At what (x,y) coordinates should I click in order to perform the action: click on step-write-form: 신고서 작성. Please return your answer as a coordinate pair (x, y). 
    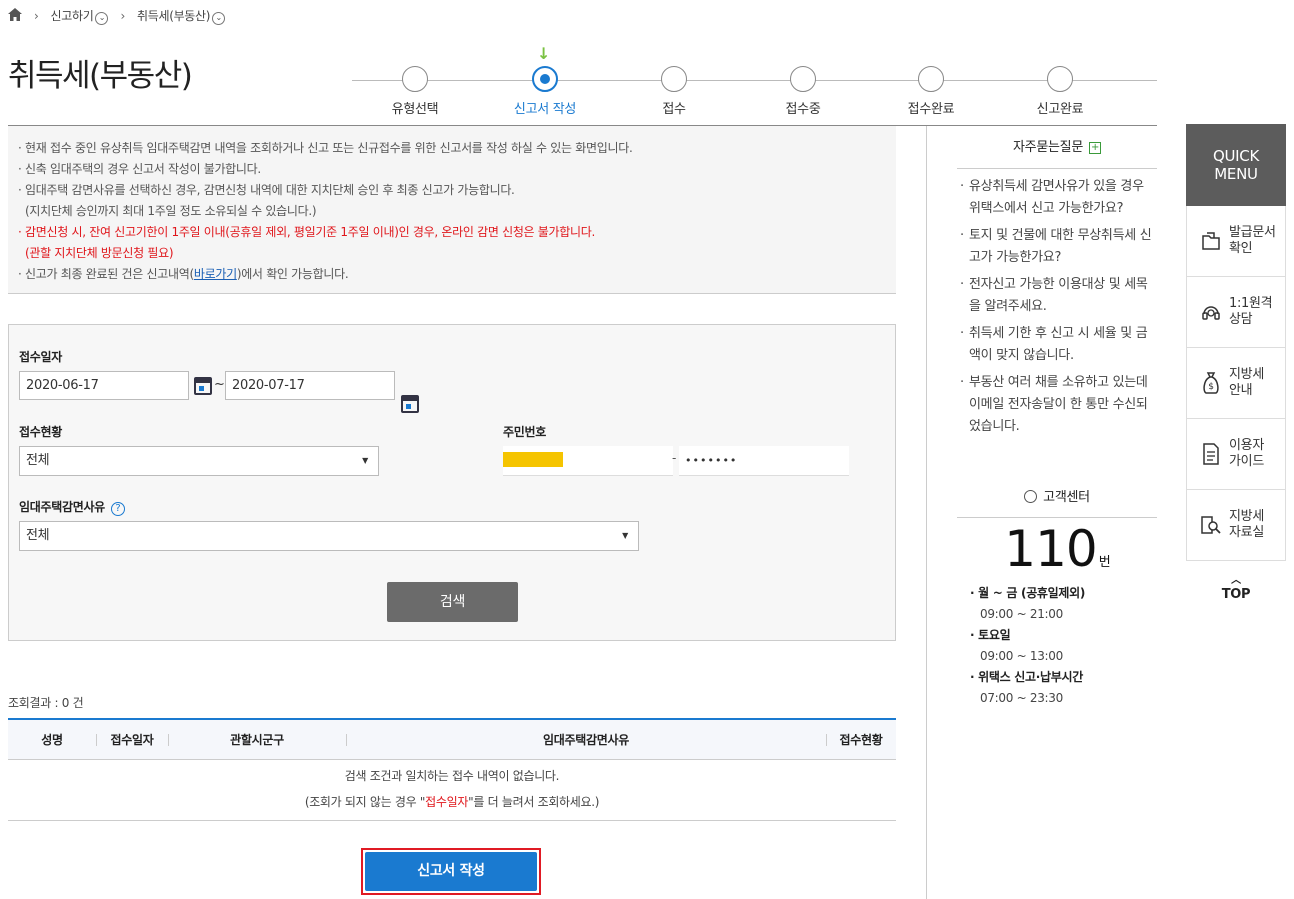
    Looking at the image, I should click on (545, 91).